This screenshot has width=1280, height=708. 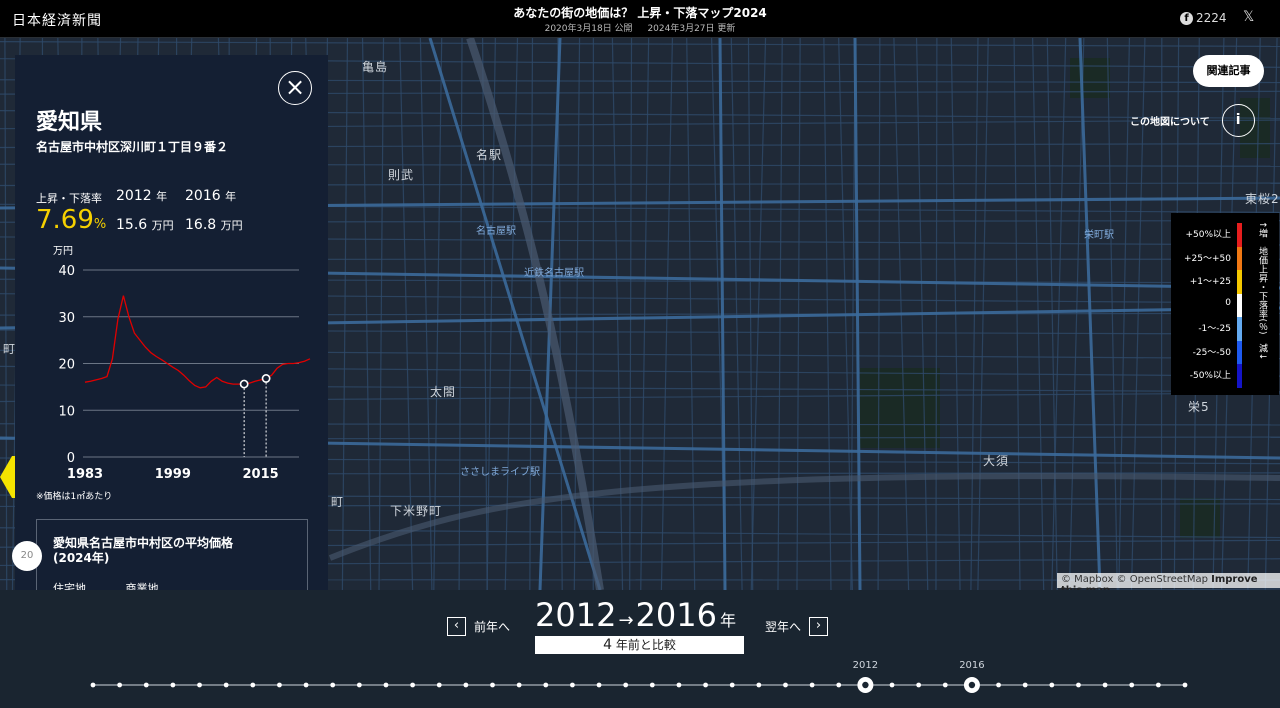 What do you see at coordinates (1214, 329) in the screenshot?
I see `legend-label: -1〜-25` at bounding box center [1214, 329].